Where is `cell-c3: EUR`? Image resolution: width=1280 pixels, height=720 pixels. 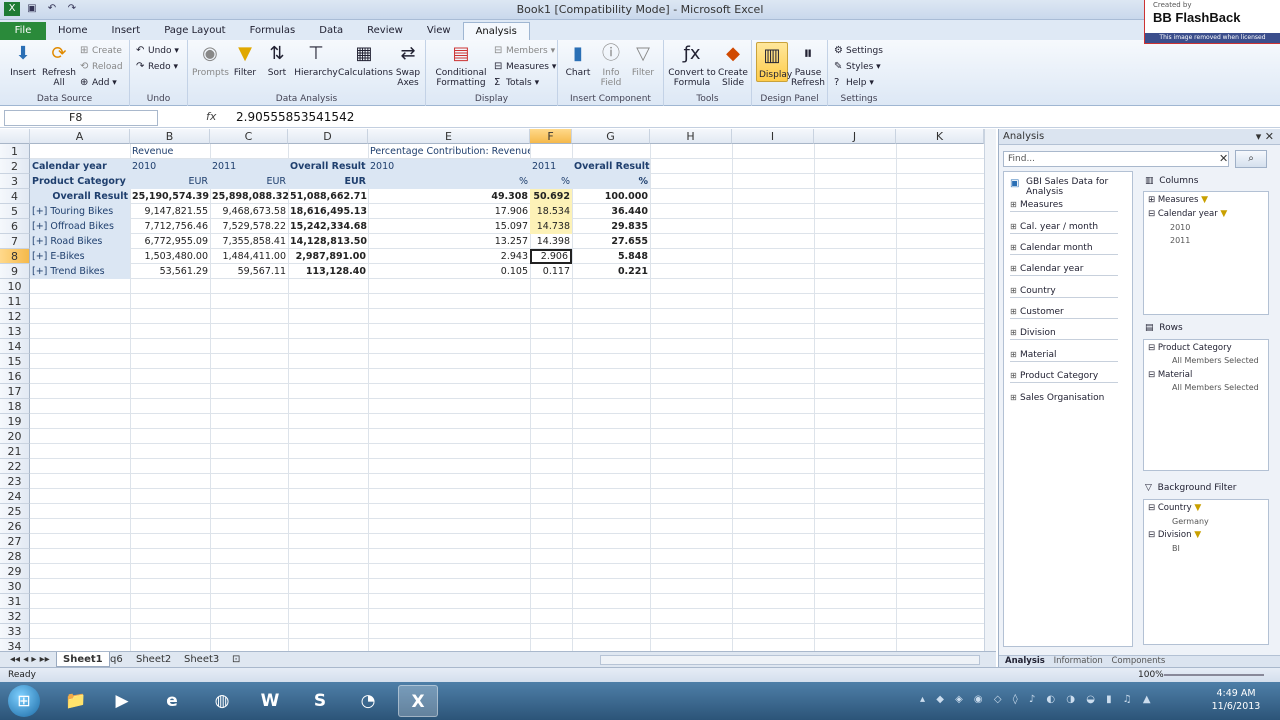
cell-c3: EUR is located at coordinates (249, 181).